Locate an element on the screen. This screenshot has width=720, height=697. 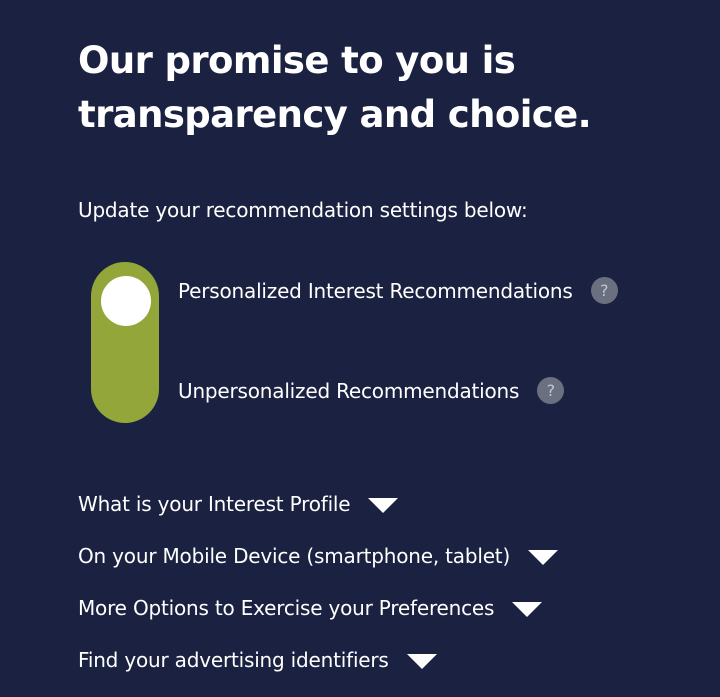
accordion-advertising-identifiers: Find your advertising identifiers is located at coordinates (257, 660).